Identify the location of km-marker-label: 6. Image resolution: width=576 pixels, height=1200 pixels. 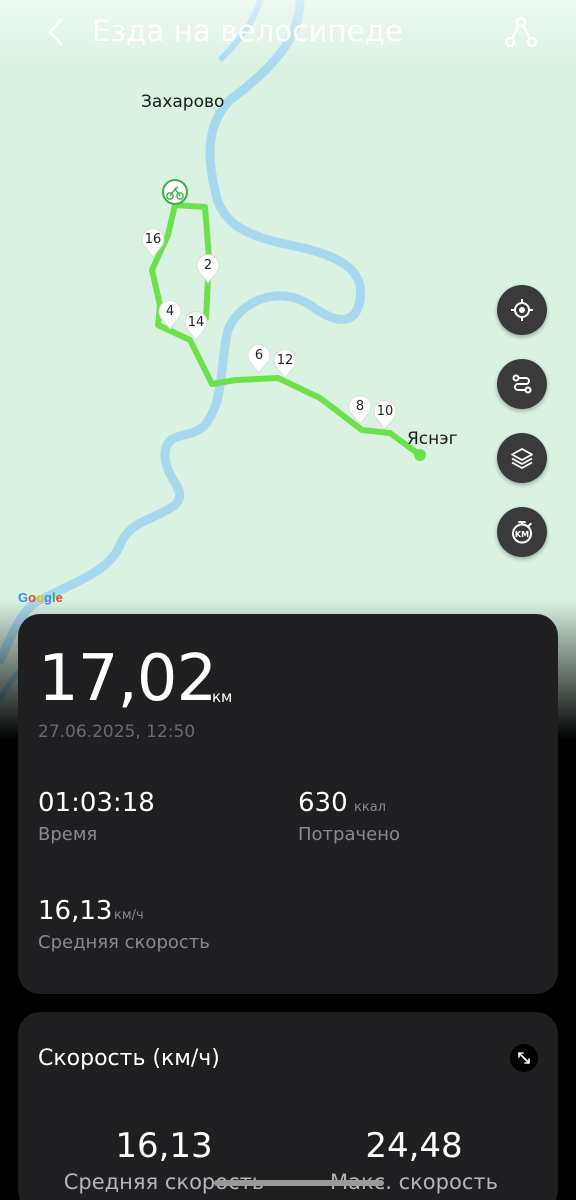
(259, 355).